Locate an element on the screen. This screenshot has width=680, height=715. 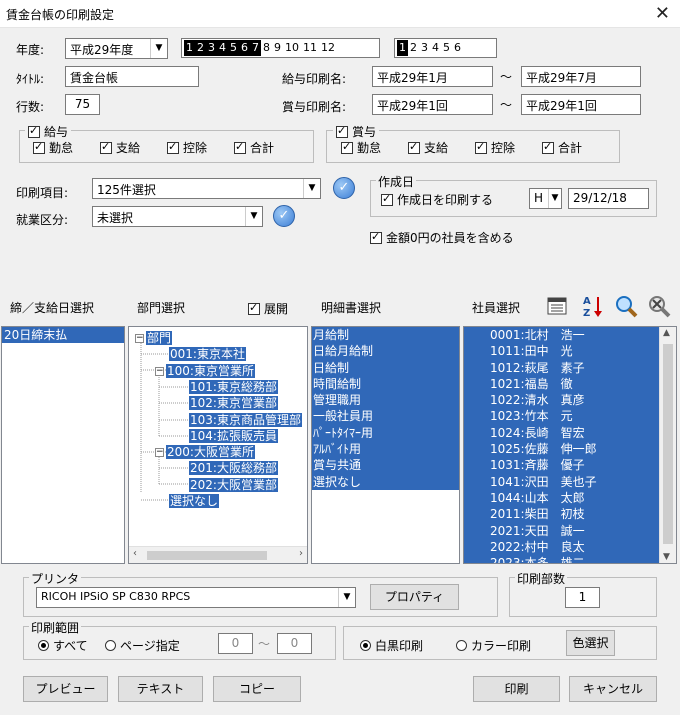
bonus-print-from: 平成29年1回 is located at coordinates (432, 104).